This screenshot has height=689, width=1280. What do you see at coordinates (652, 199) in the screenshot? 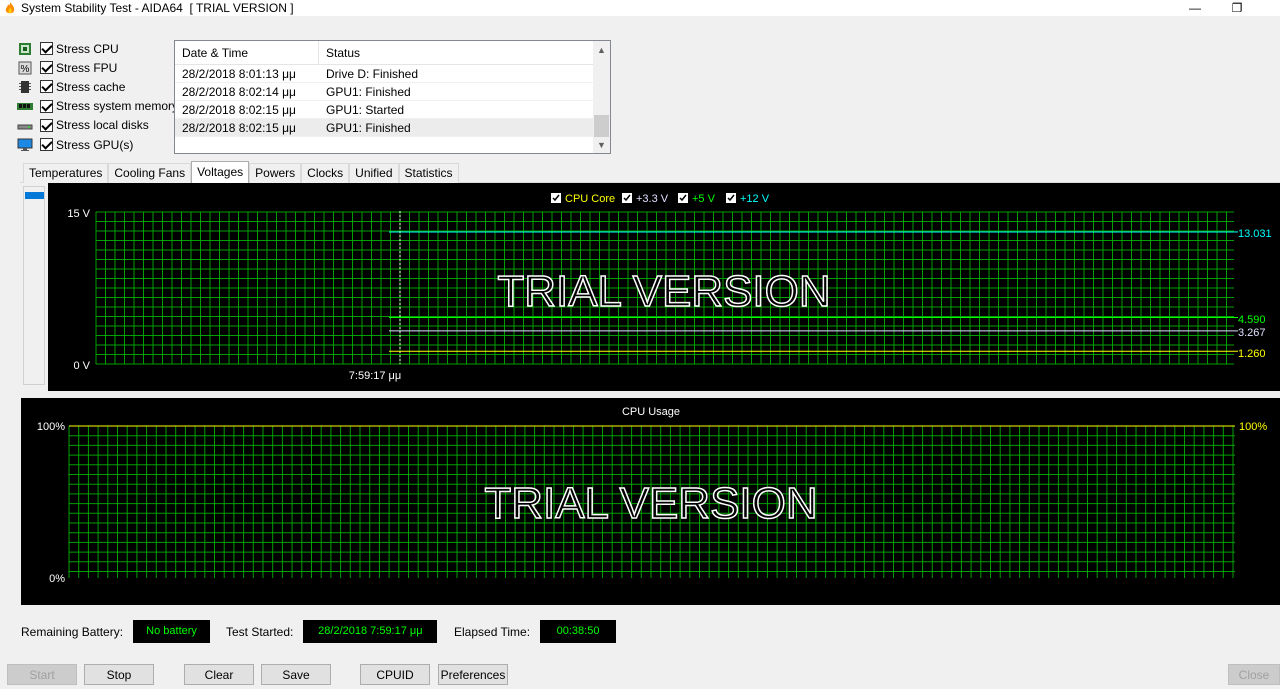
I see `legend-label-3v3: +3.3 V` at bounding box center [652, 199].